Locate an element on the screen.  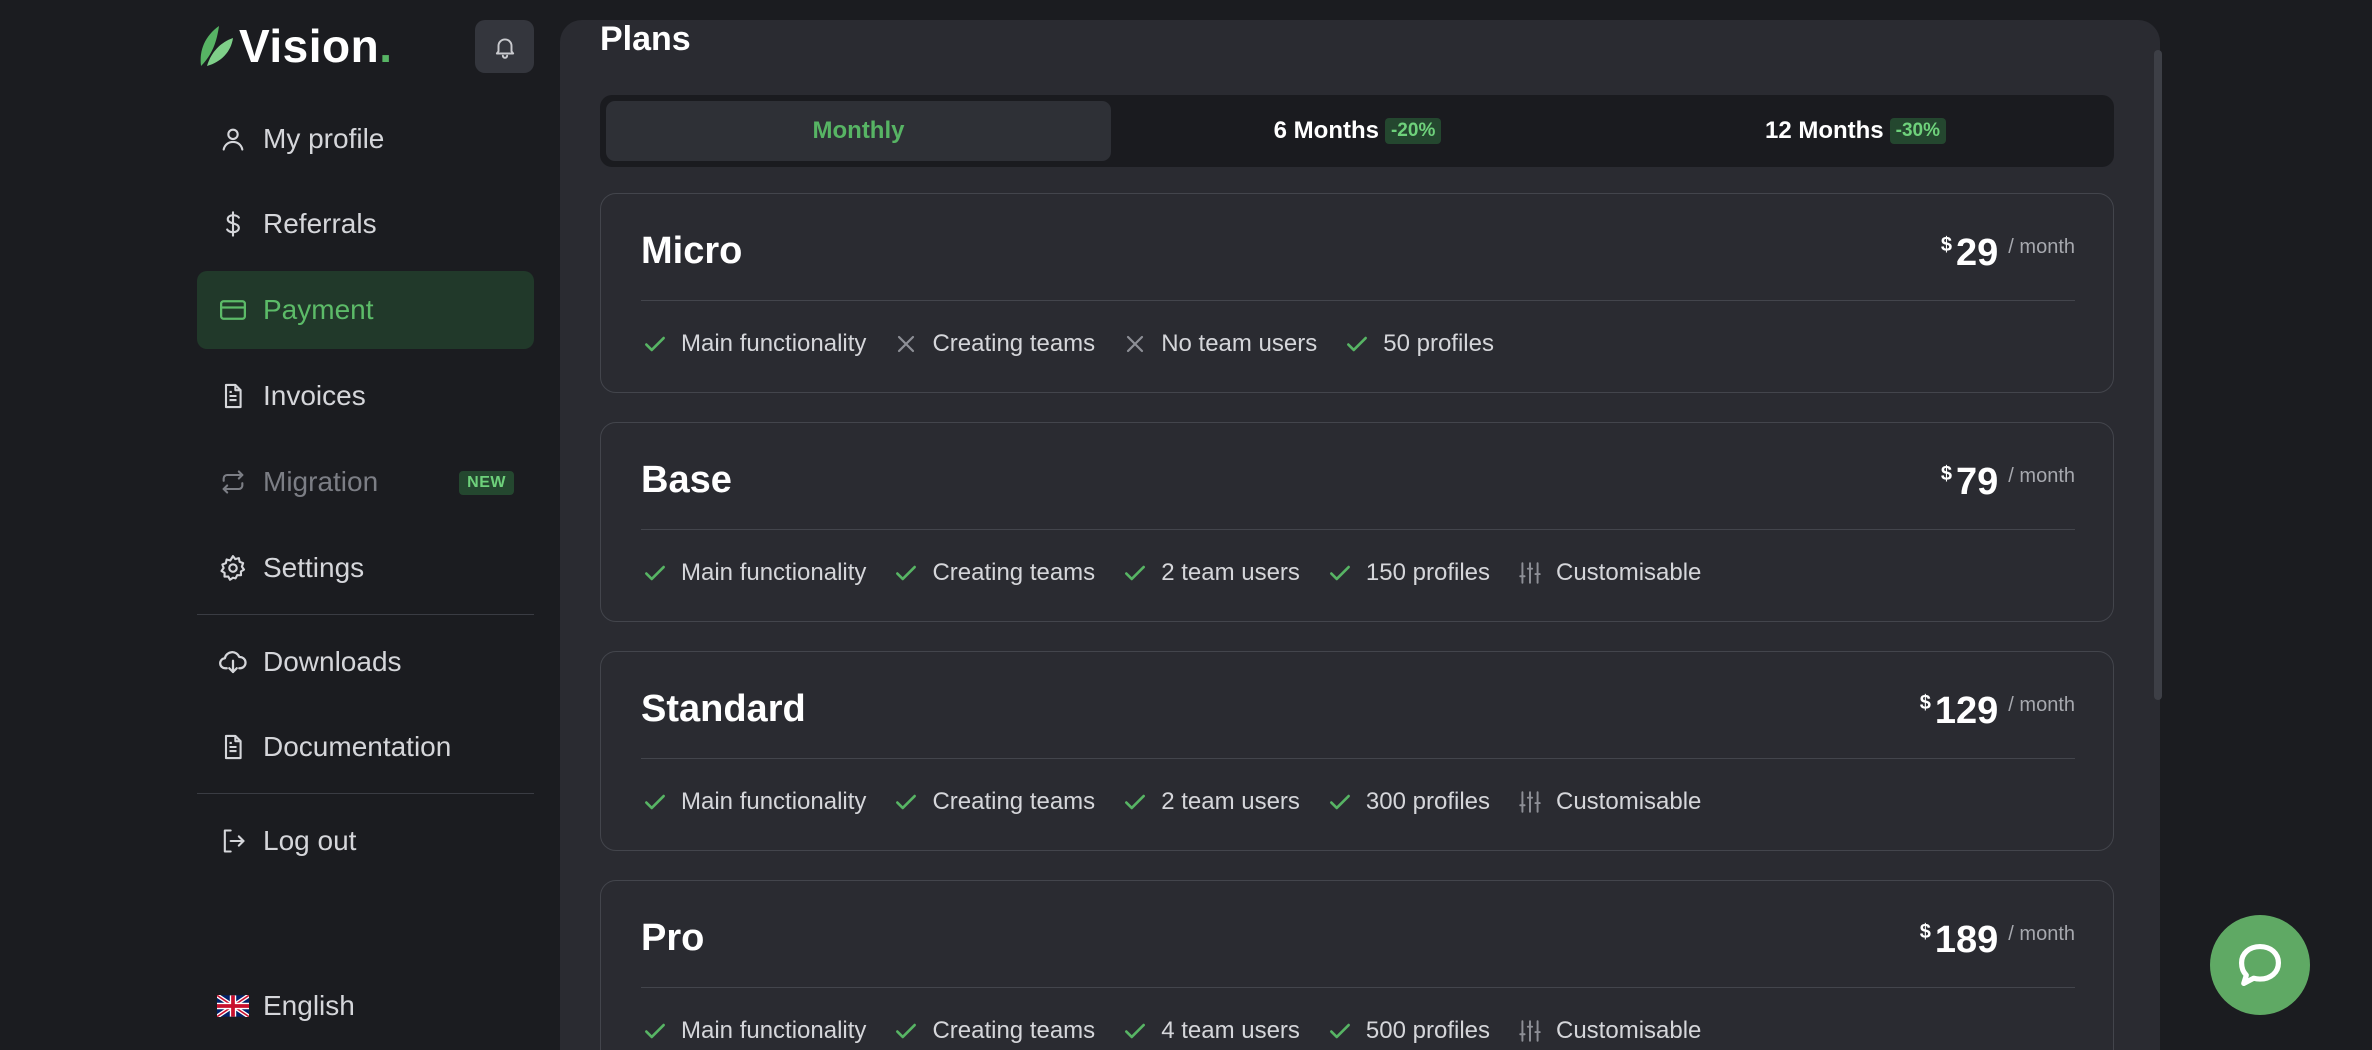
brand-name: Vision. is located at coordinates (316, 46).